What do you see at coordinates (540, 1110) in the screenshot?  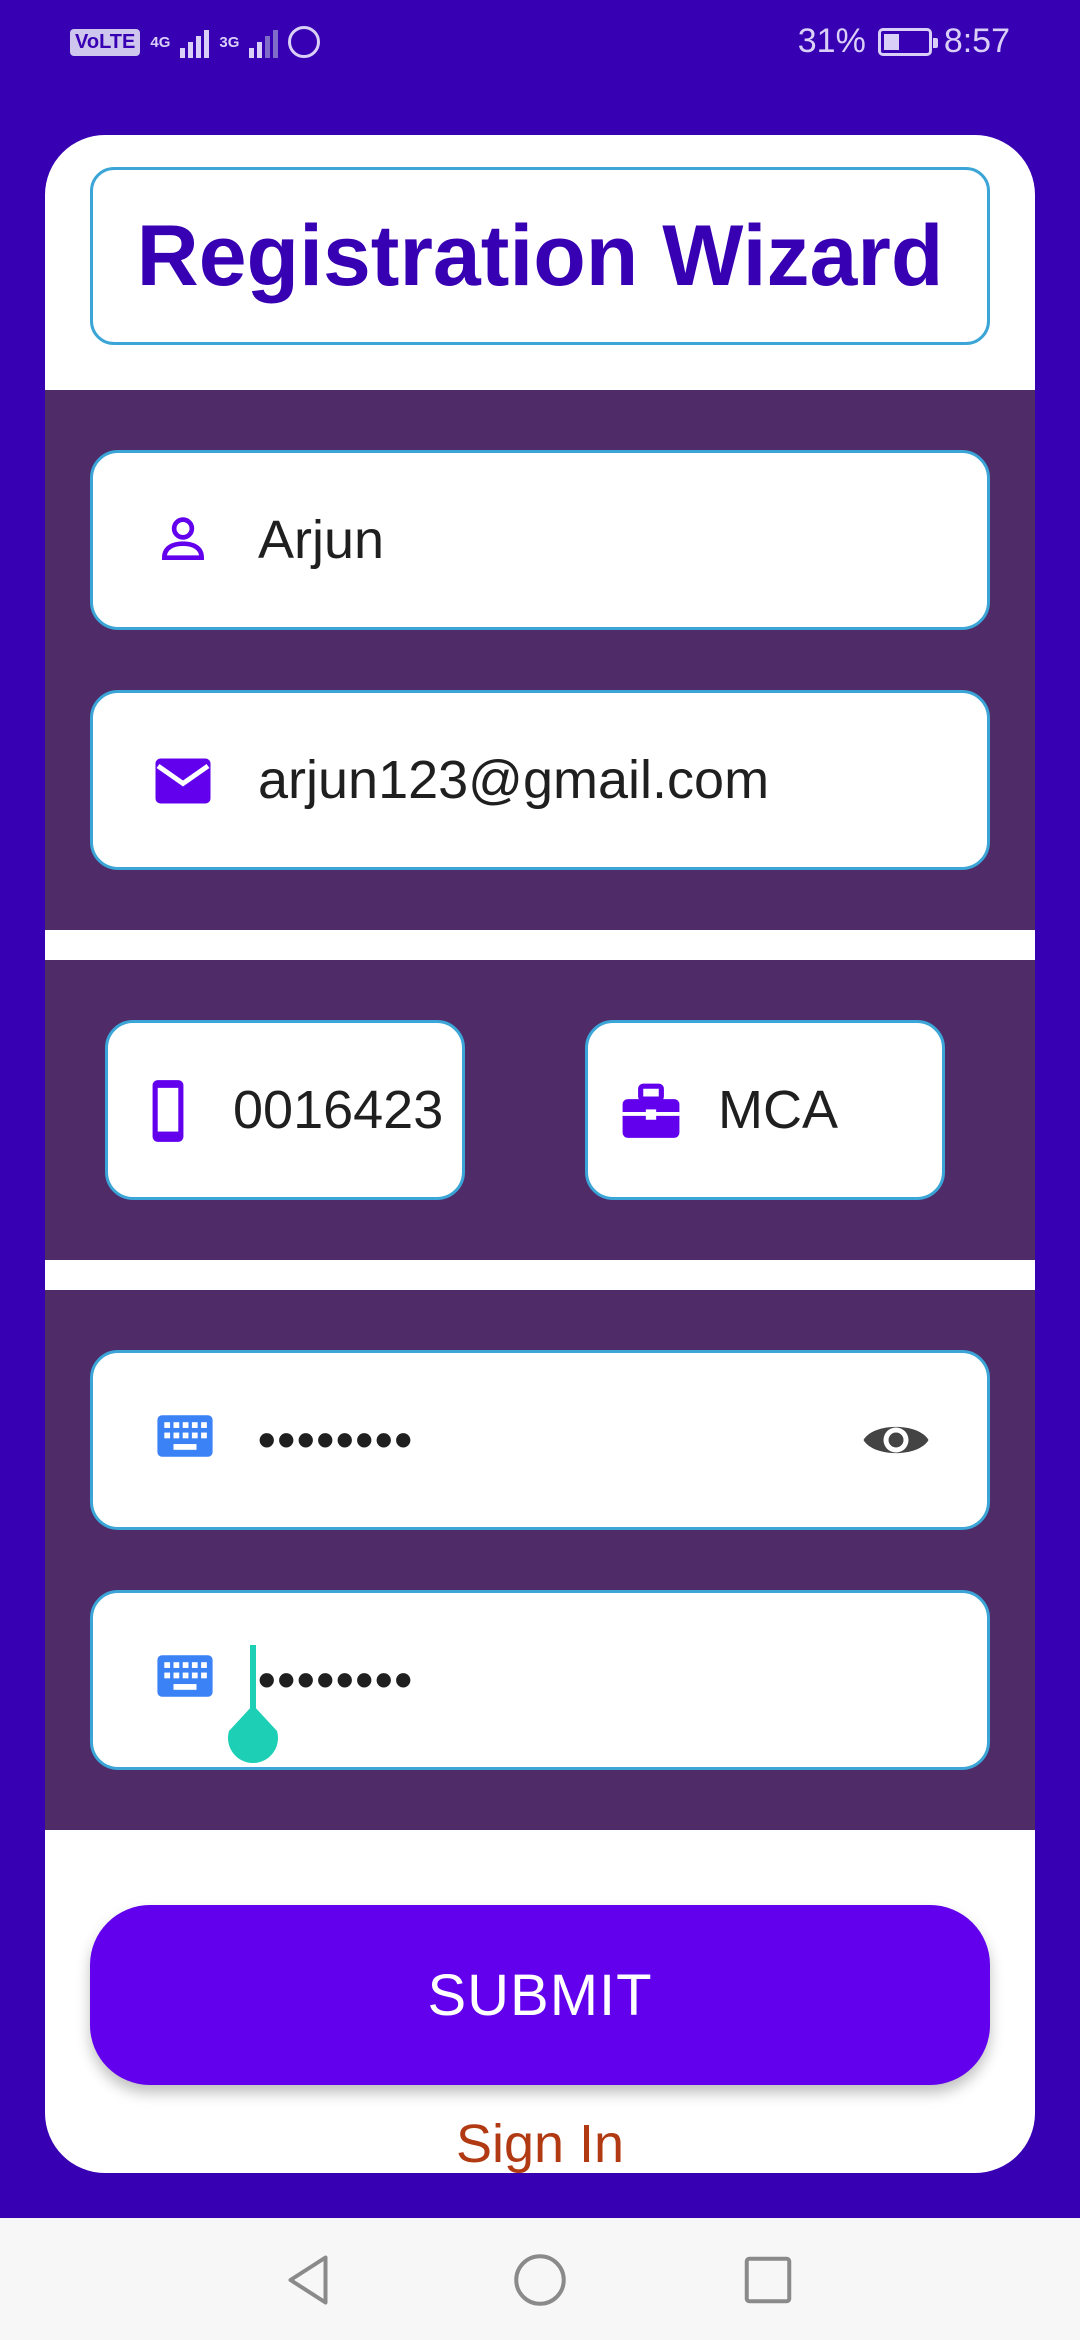 I see `contact-panel: 0016423 MCA` at bounding box center [540, 1110].